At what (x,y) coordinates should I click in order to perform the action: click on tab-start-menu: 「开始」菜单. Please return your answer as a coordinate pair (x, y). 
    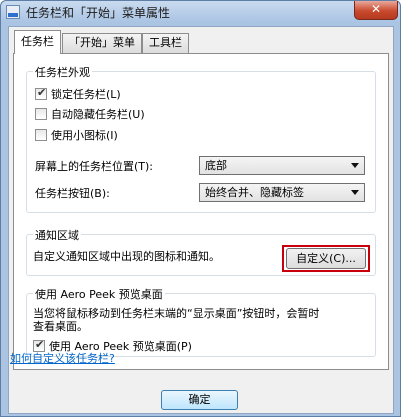
    Looking at the image, I should click on (102, 43).